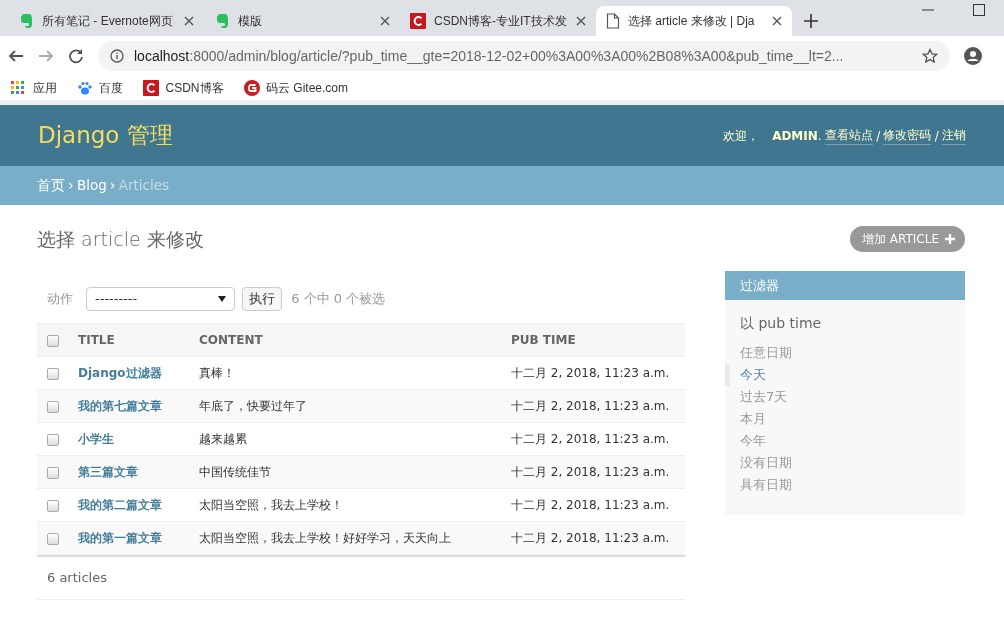 This screenshot has width=1004, height=619. Describe the element at coordinates (231, 340) in the screenshot. I see `column-header: CONTENT` at that location.